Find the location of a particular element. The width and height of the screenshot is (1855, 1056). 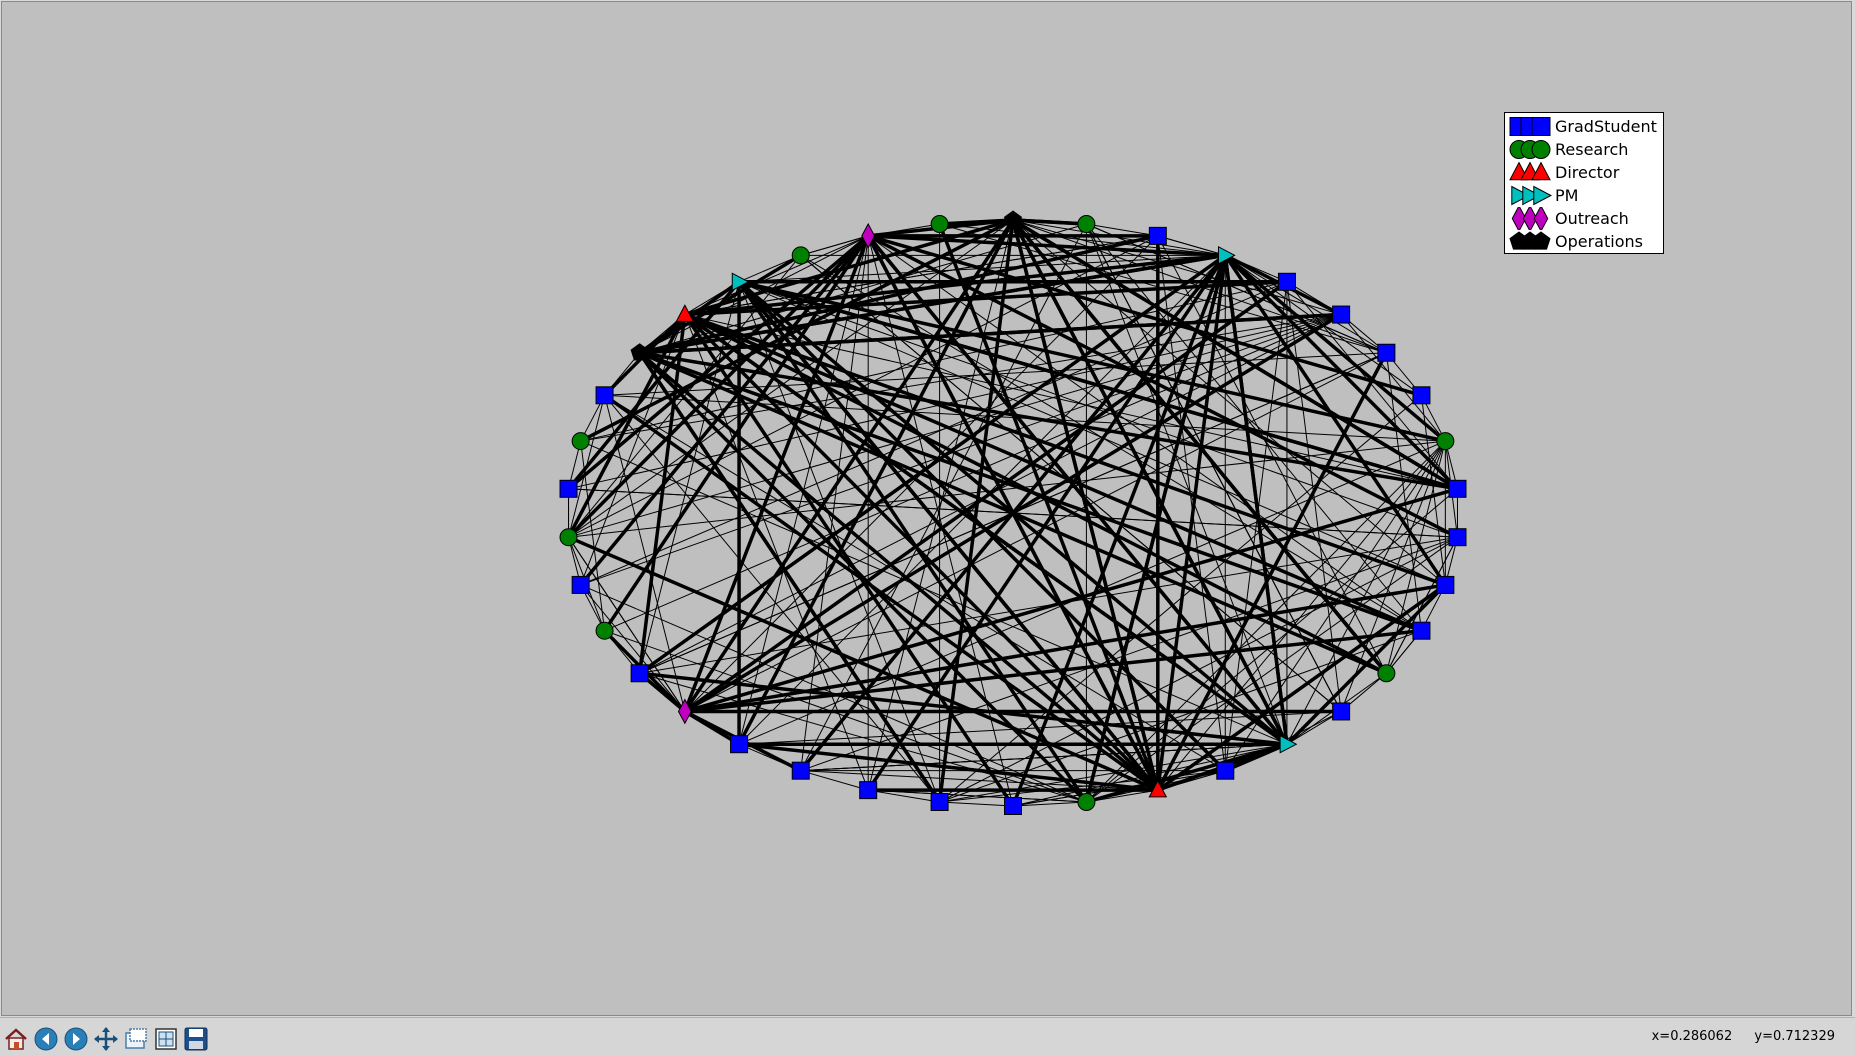

back-button is located at coordinates (46, 1039).